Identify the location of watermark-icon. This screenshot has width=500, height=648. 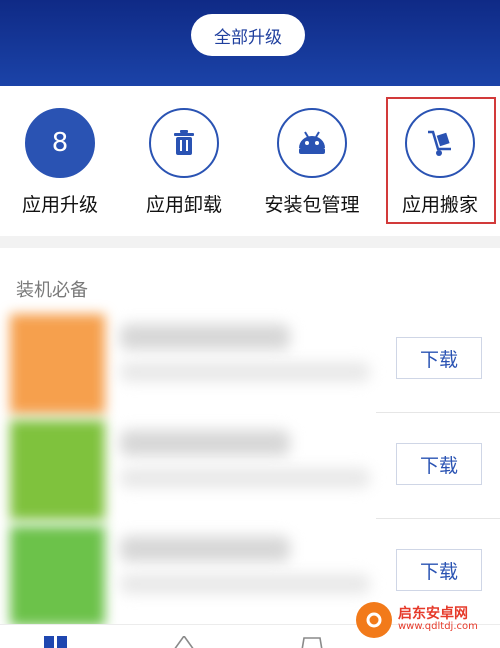
(374, 620).